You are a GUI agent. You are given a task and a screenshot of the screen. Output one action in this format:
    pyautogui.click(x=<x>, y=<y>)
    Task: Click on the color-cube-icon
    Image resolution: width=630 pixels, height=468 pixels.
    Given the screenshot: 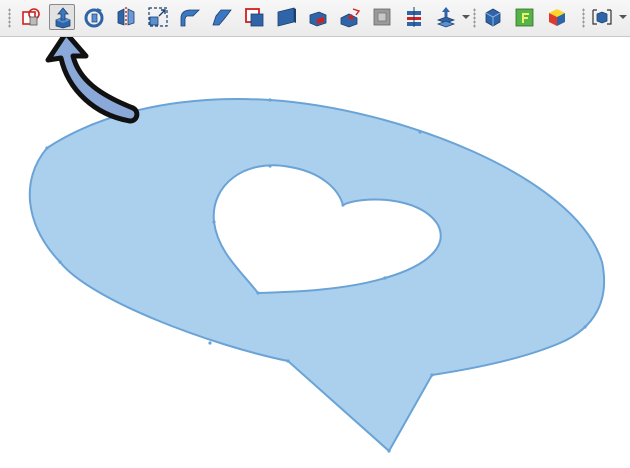 What is the action you would take?
    pyautogui.click(x=557, y=17)
    